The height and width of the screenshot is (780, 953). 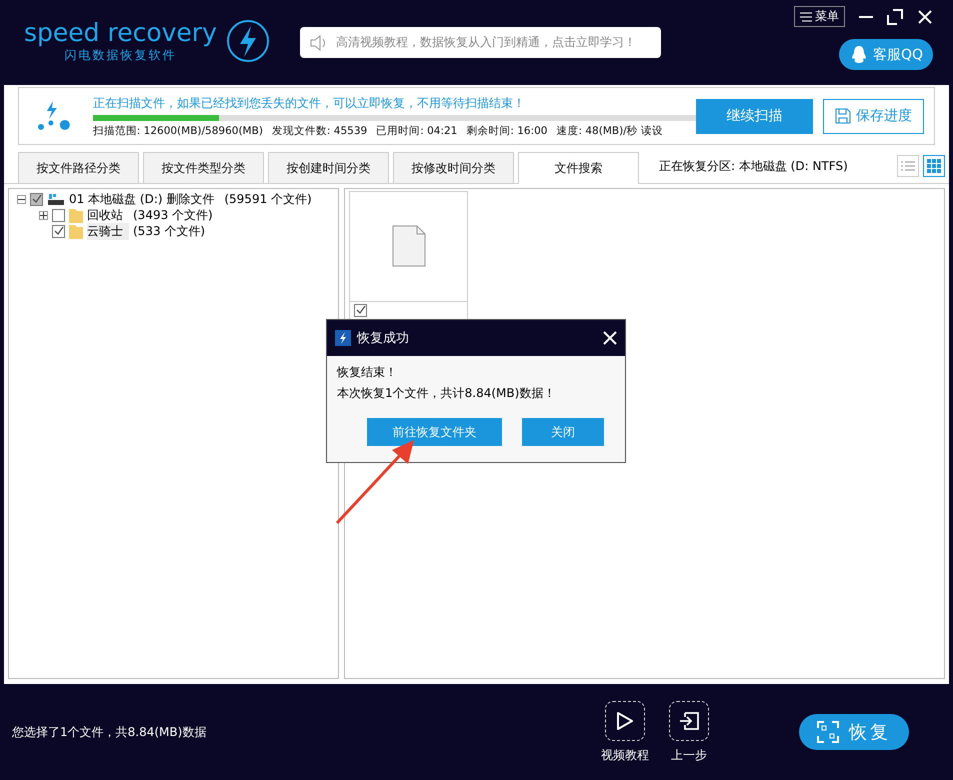 What do you see at coordinates (453, 167) in the screenshot?
I see `category-tab: 按修改时间分类` at bounding box center [453, 167].